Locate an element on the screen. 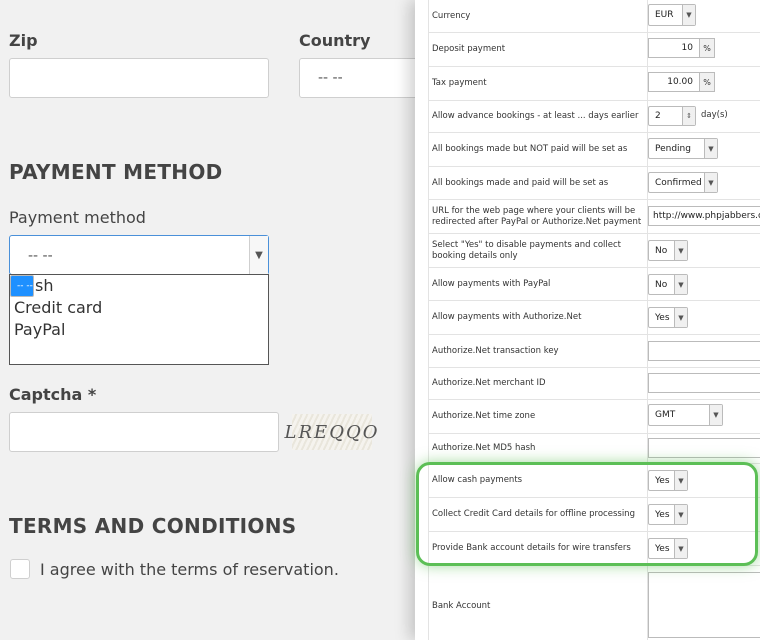 This screenshot has width=760, height=640. setting-label: Deposit payment is located at coordinates (538, 49).